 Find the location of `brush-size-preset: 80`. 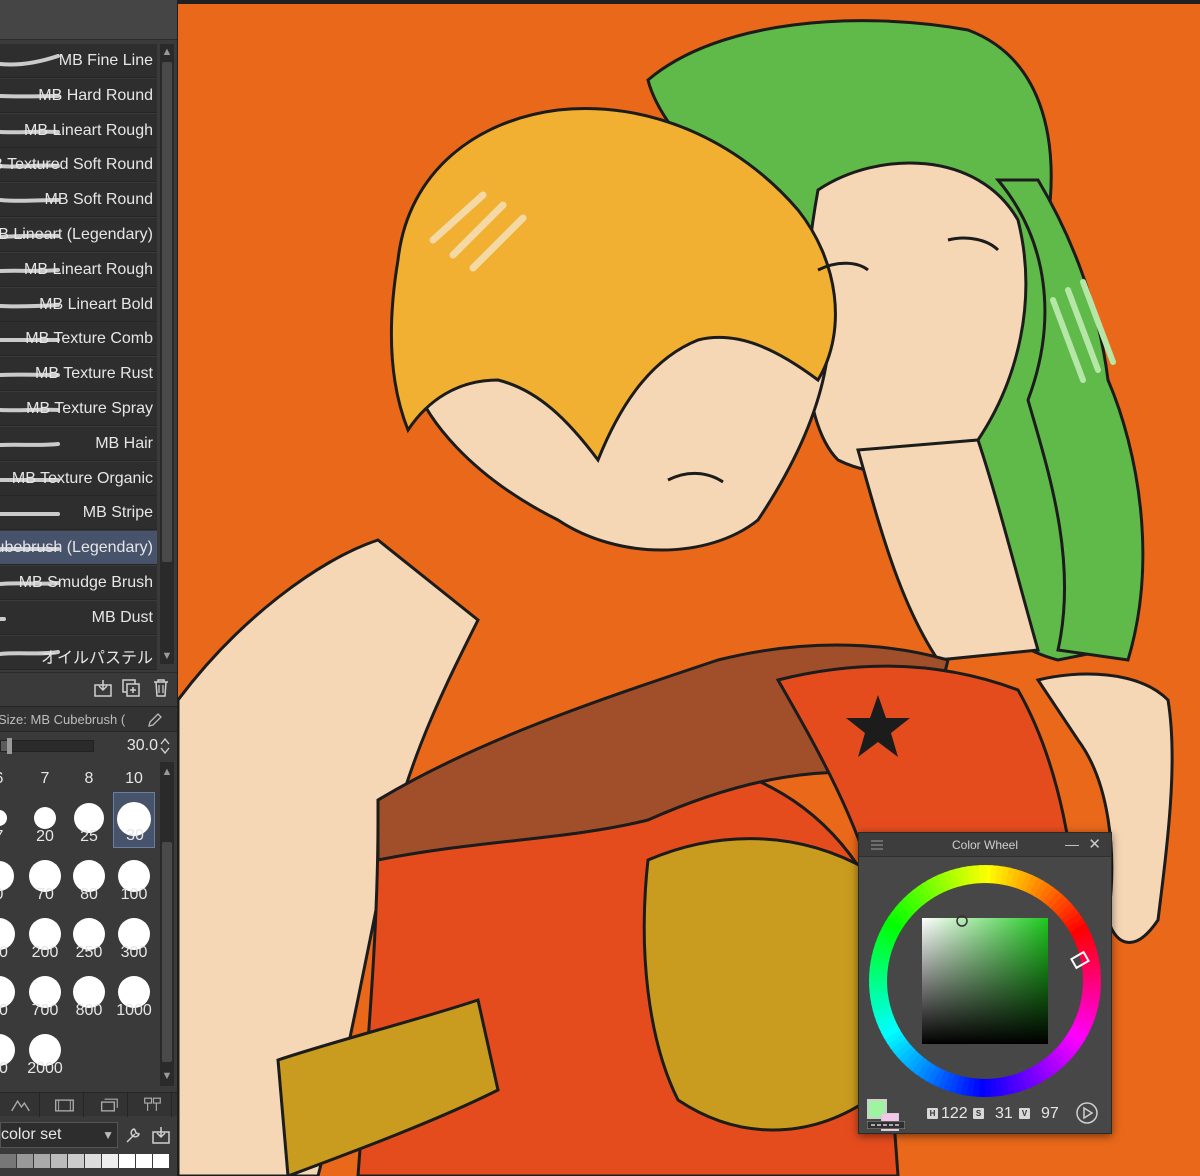

brush-size-preset: 80 is located at coordinates (89, 878).